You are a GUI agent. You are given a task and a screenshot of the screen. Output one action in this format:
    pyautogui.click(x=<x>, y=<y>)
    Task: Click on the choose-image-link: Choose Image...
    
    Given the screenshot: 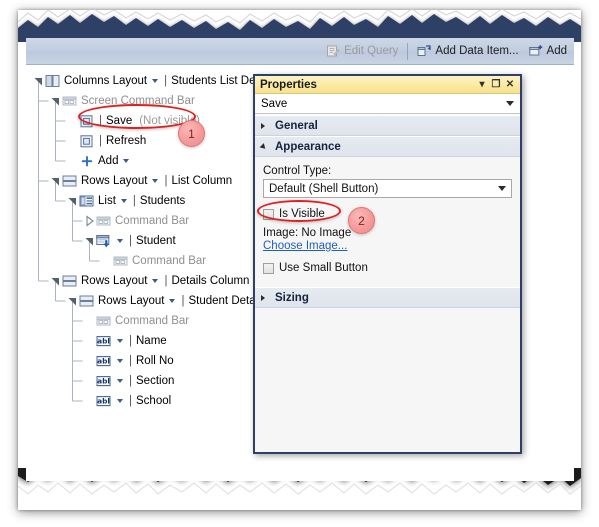 What is the action you would take?
    pyautogui.click(x=387, y=246)
    